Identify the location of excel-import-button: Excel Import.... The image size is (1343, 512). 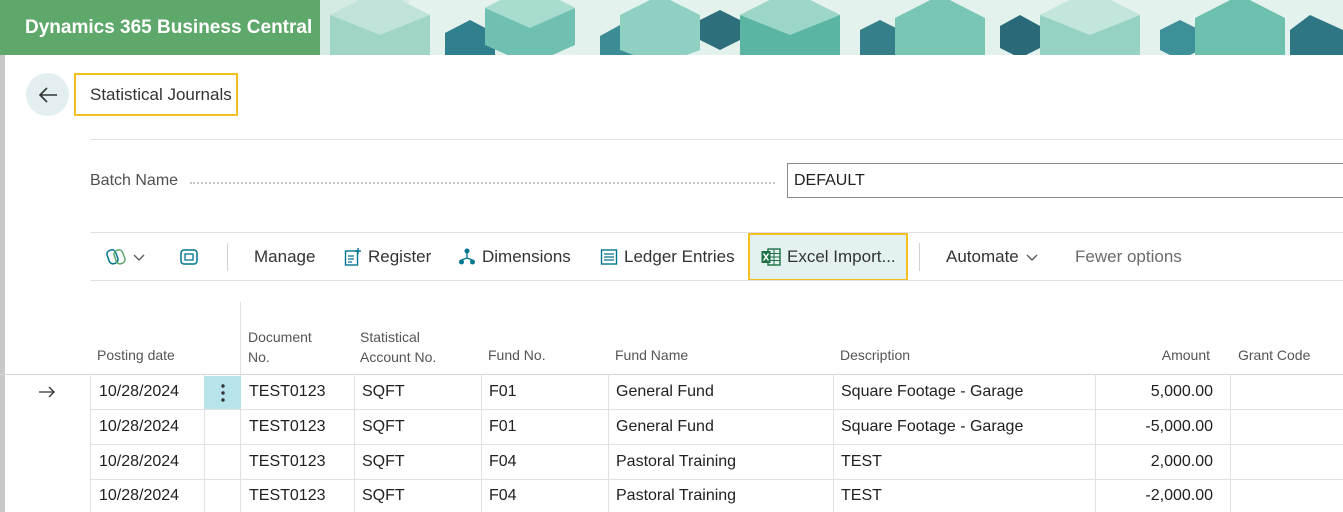
(828, 257).